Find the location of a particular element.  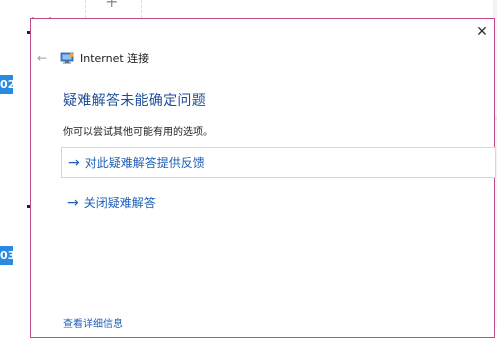

feedback-option-label: 对此疑难解答提供反馈 is located at coordinates (144, 163).